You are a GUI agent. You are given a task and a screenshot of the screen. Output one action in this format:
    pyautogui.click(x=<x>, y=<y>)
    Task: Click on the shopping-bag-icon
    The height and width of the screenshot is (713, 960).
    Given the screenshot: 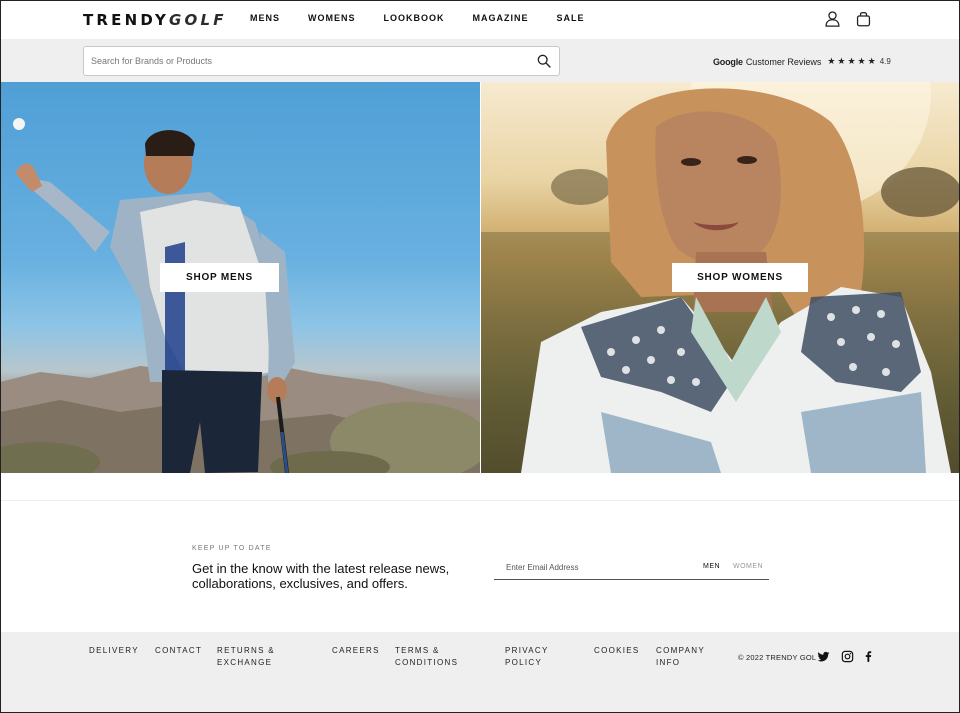 What is the action you would take?
    pyautogui.click(x=863, y=18)
    